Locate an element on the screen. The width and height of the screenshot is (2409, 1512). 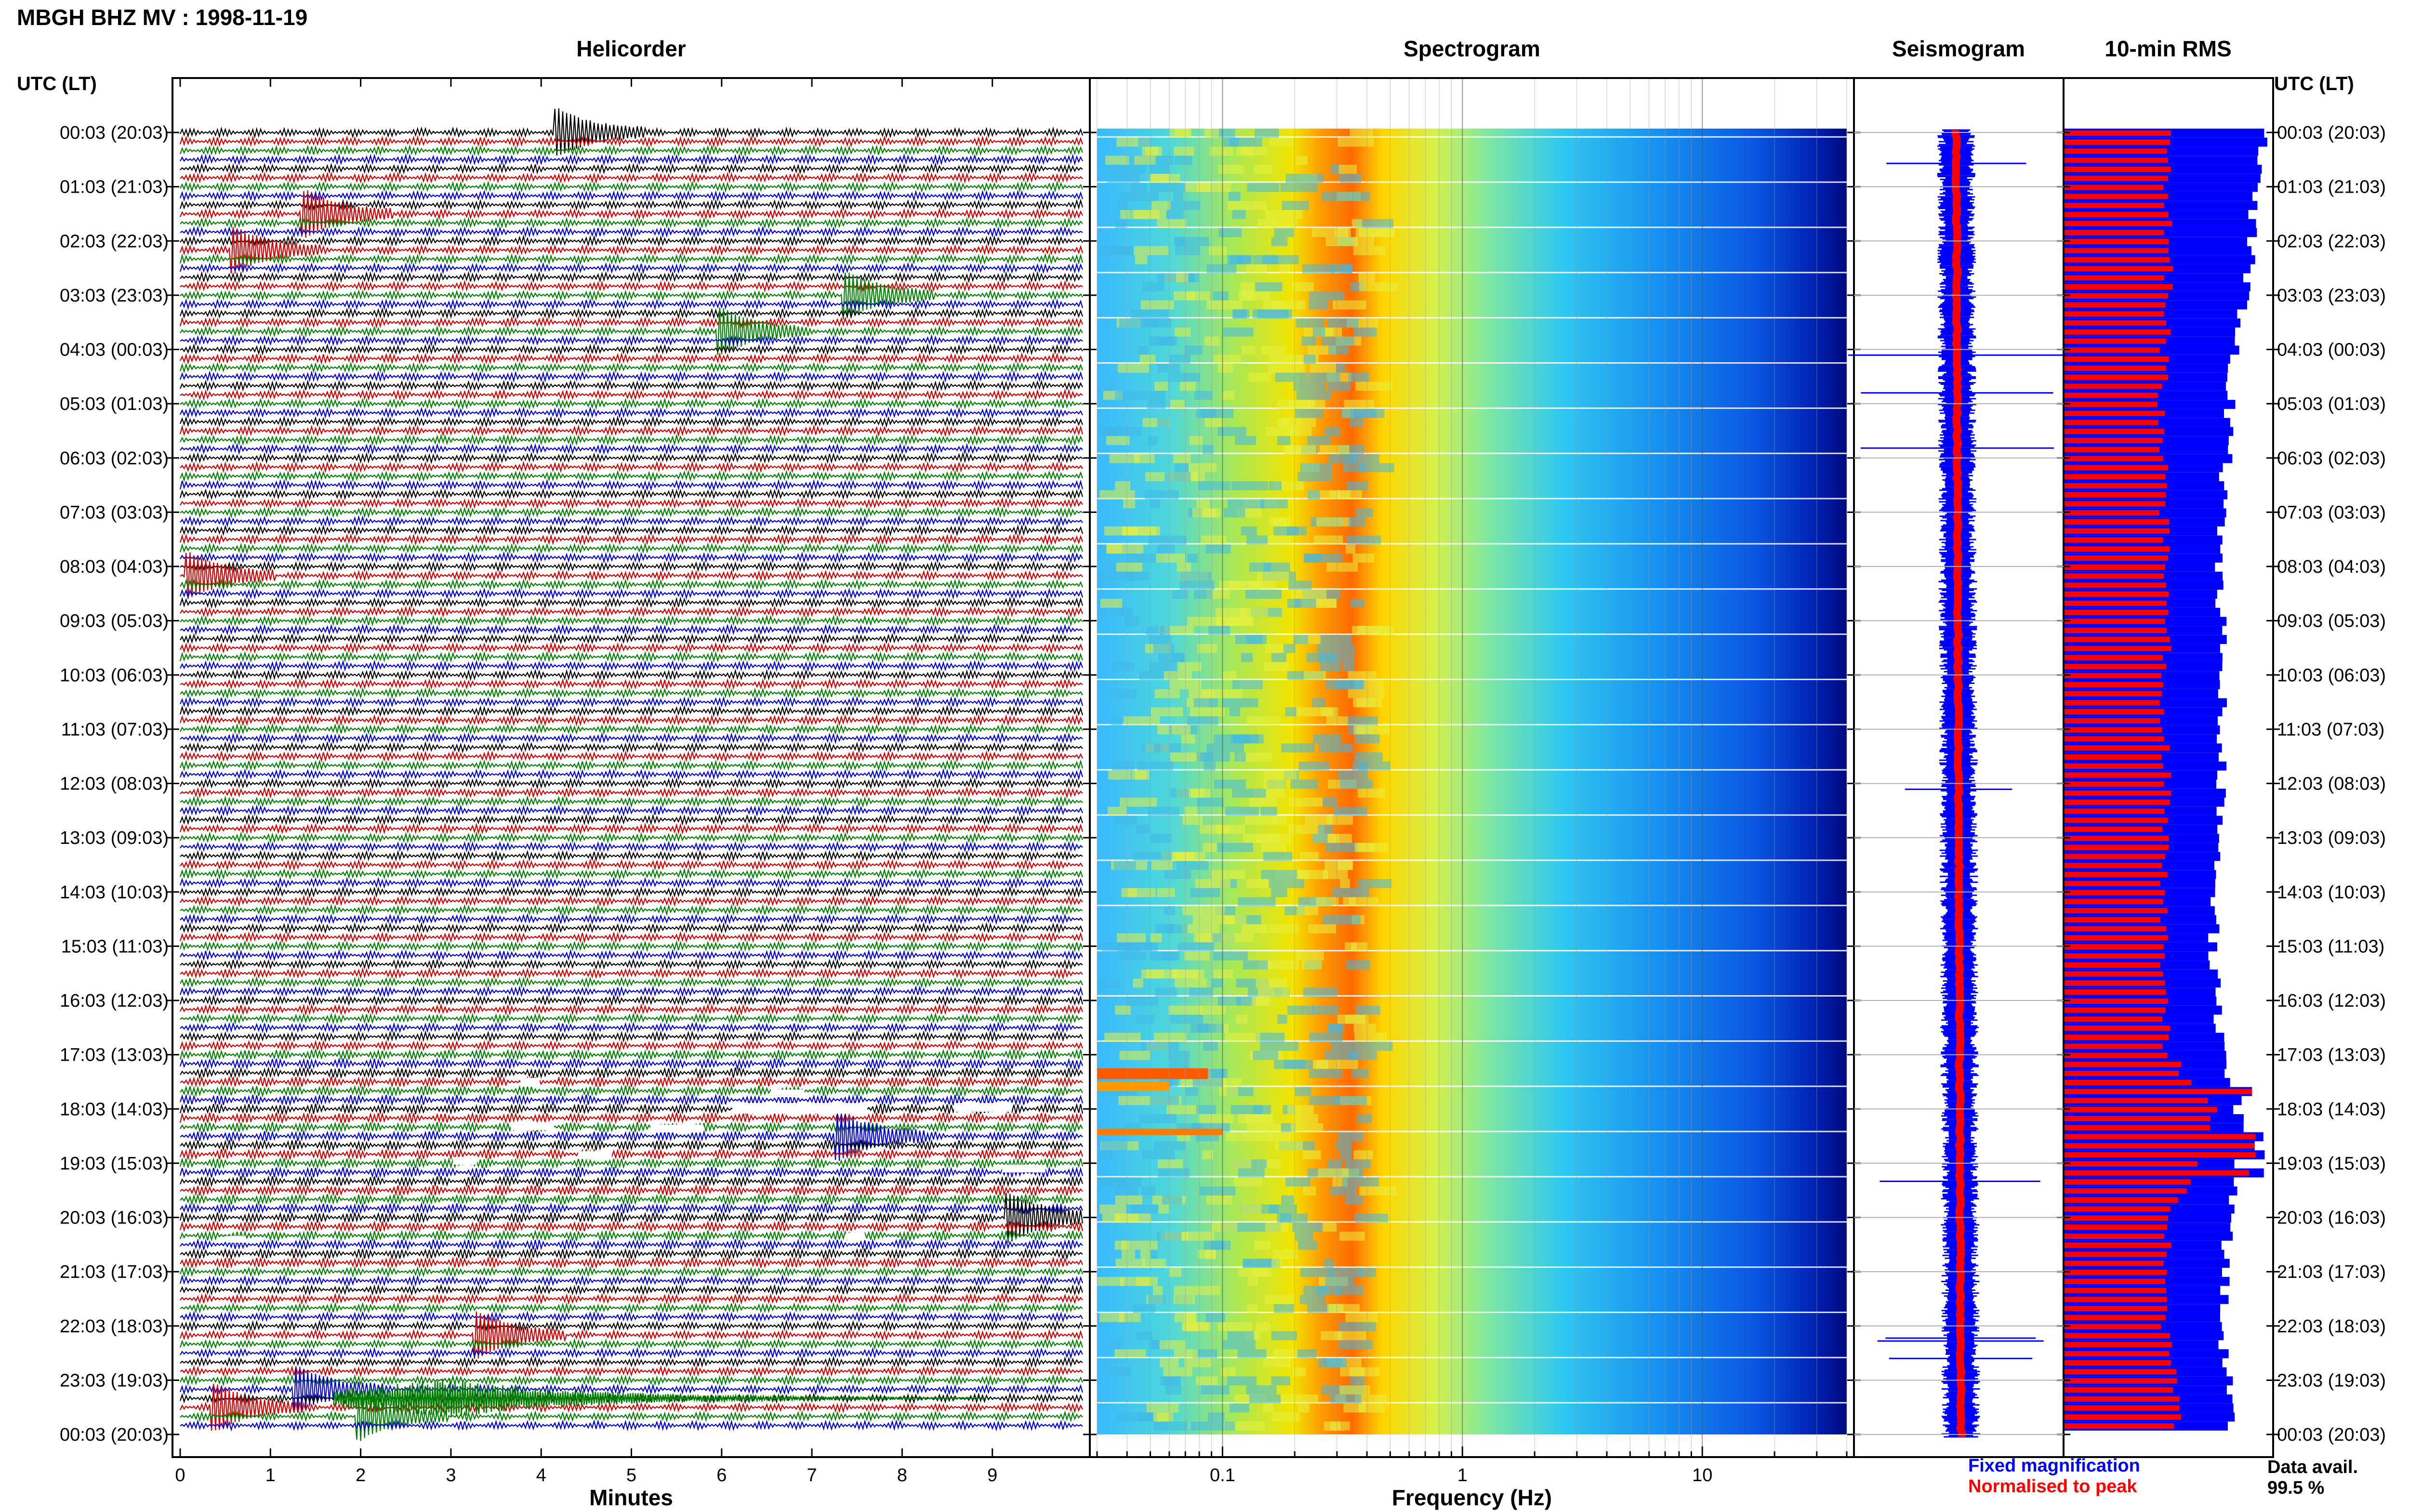
figure-title: MBGH BHZ MV : 1998-11-19 is located at coordinates (162, 17).